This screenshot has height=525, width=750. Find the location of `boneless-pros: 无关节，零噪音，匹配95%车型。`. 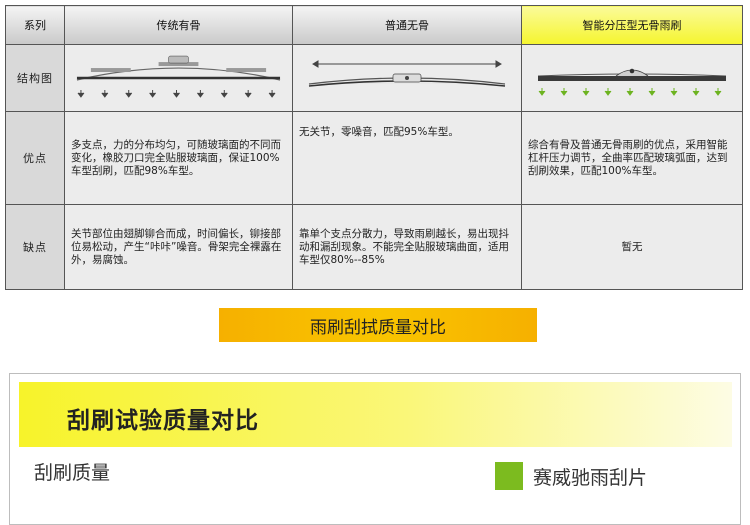

boneless-pros: 无关节，零噪音，匹配95%车型。 is located at coordinates (407, 158).